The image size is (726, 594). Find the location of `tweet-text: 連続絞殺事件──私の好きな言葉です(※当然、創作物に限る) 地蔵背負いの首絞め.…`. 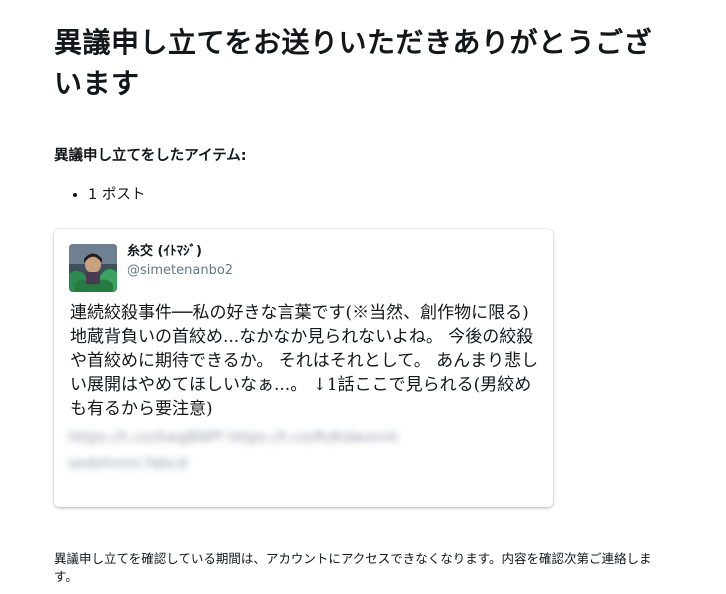

tweet-text: 連続絞殺事件──私の好きな言葉です(※当然、創作物に限る) 地蔵背負いの首絞め.… is located at coordinates (304, 361).